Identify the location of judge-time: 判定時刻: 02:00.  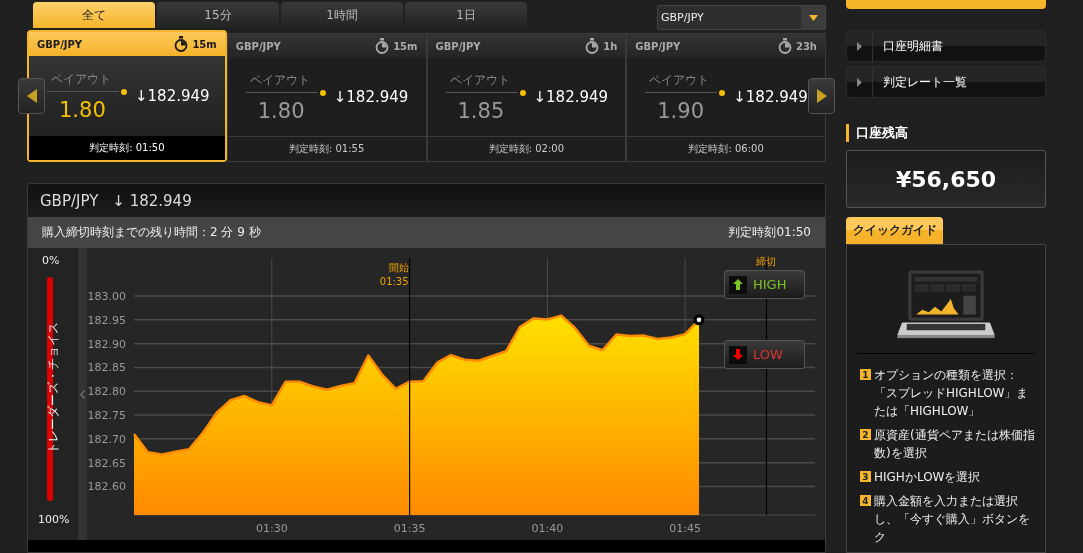
(526, 148).